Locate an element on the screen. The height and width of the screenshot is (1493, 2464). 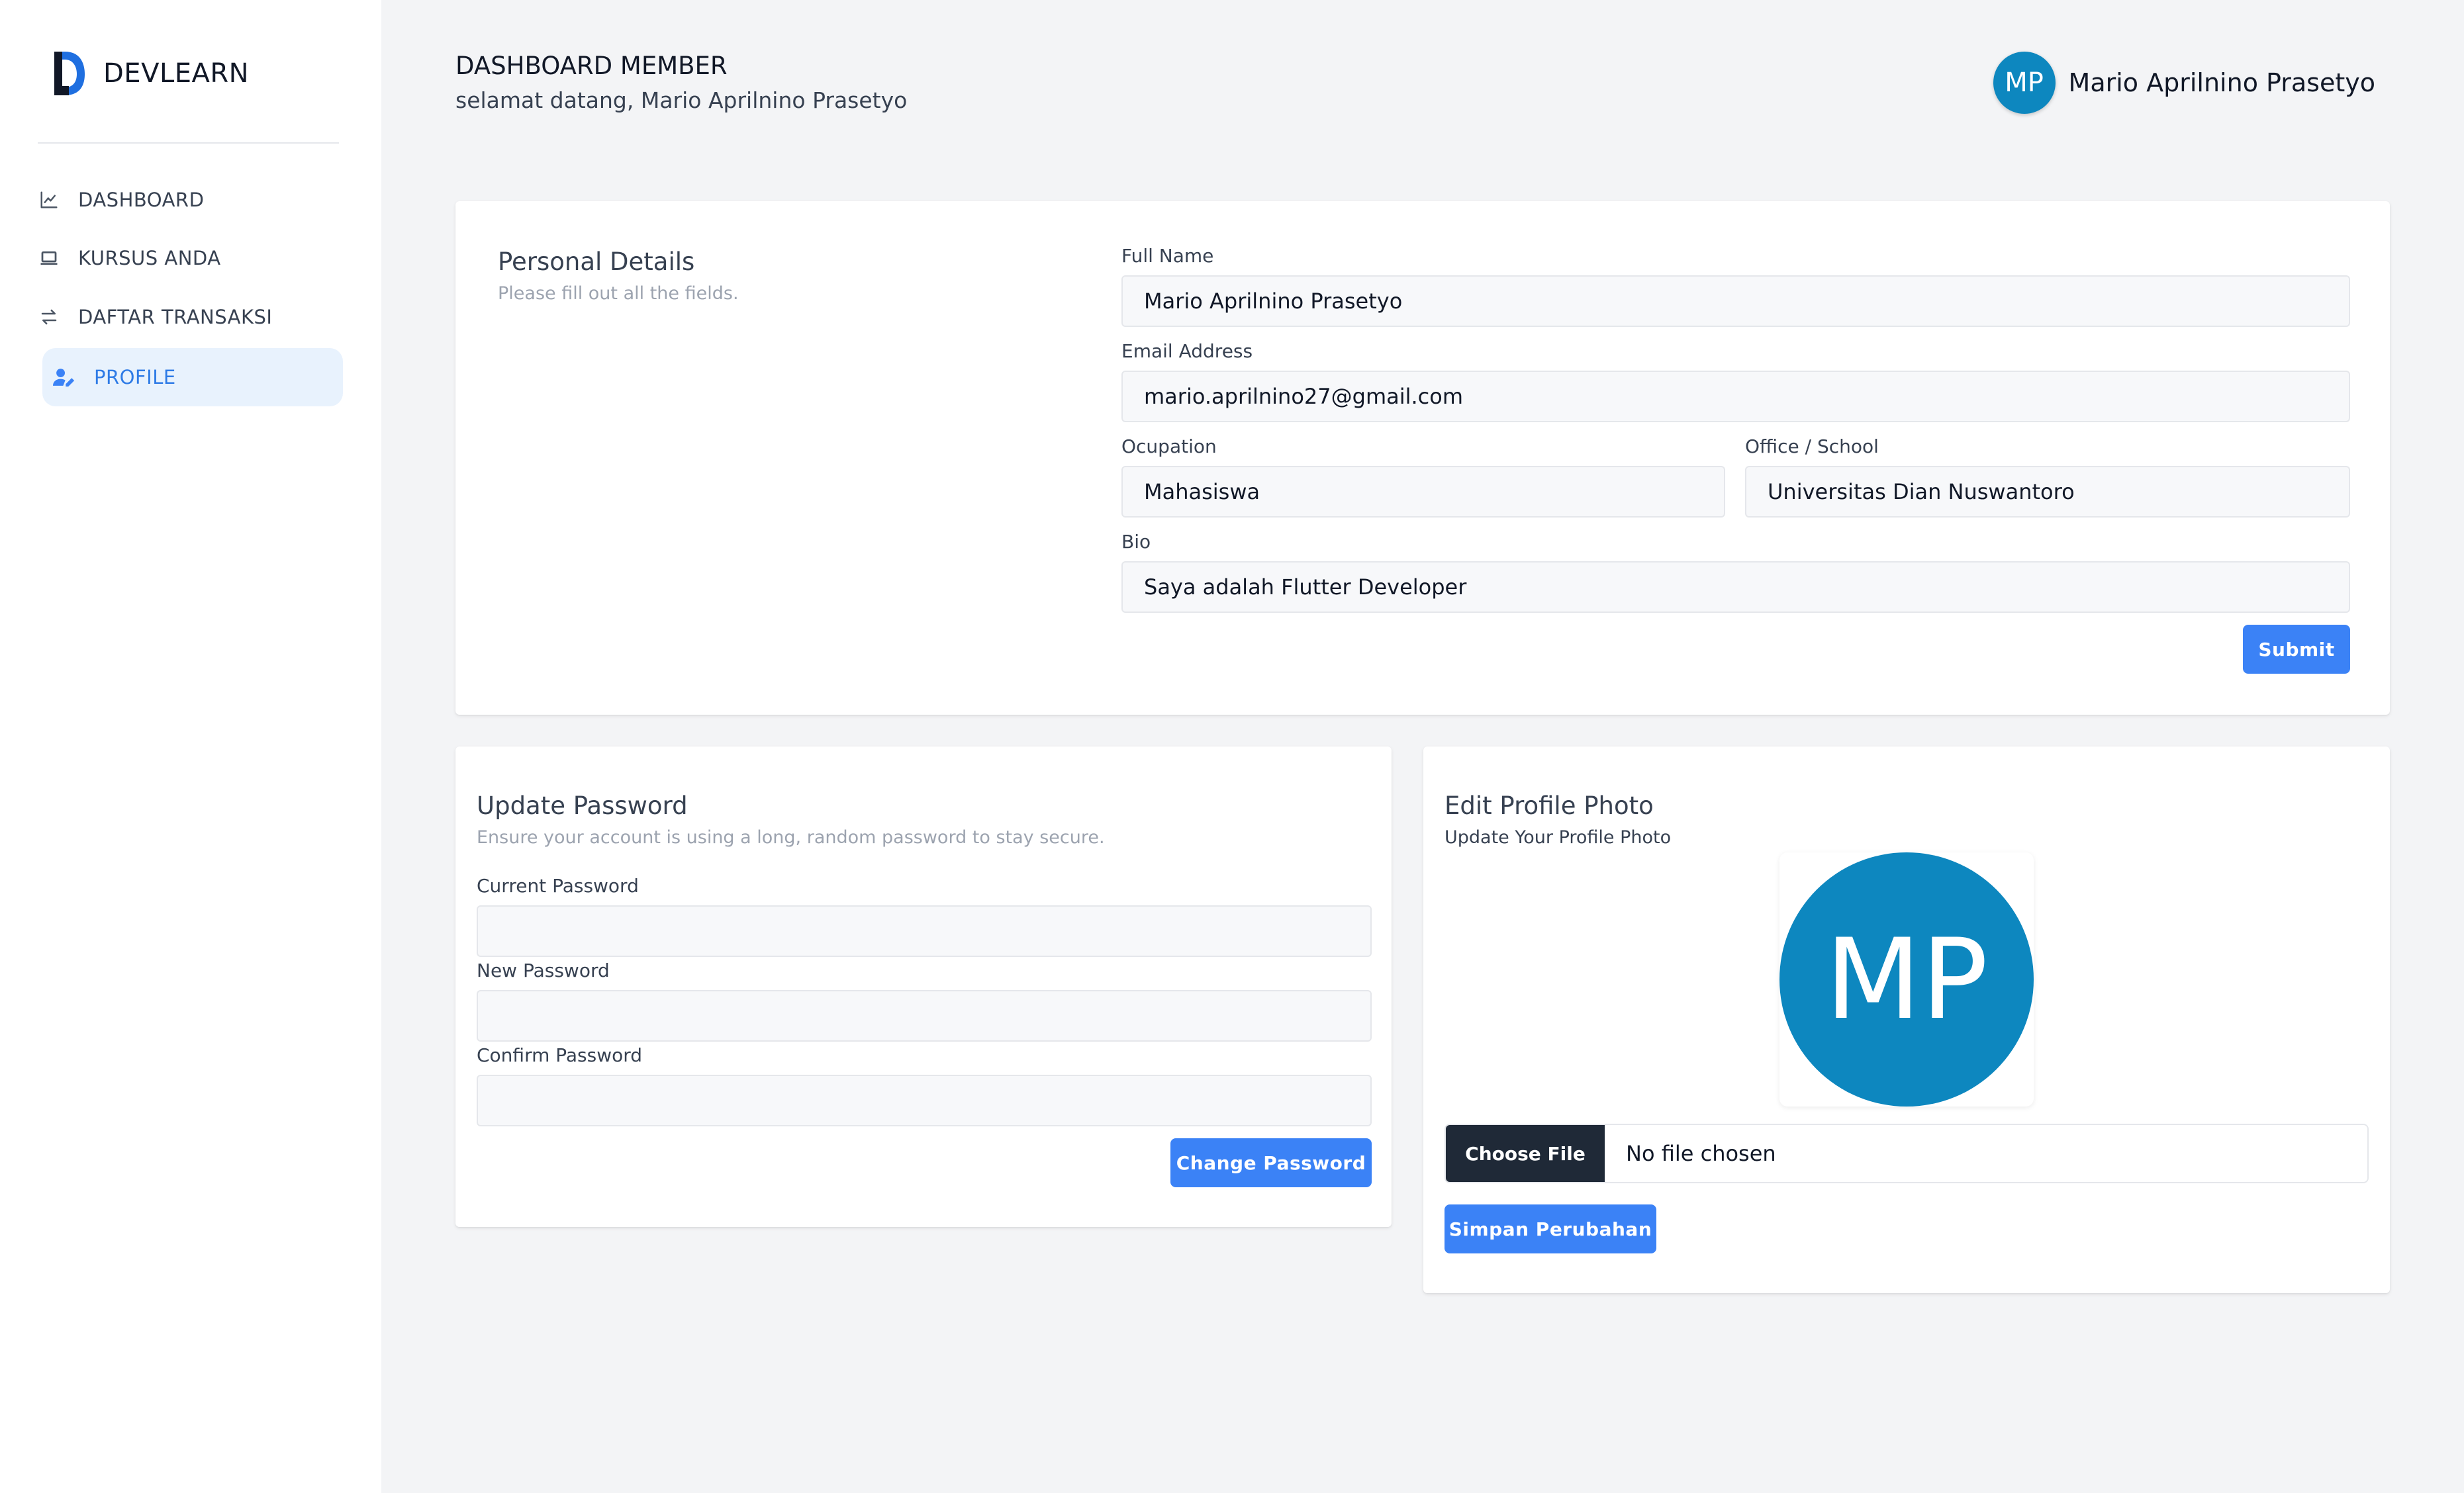
brand-name: DEVLEARN is located at coordinates (177, 73).